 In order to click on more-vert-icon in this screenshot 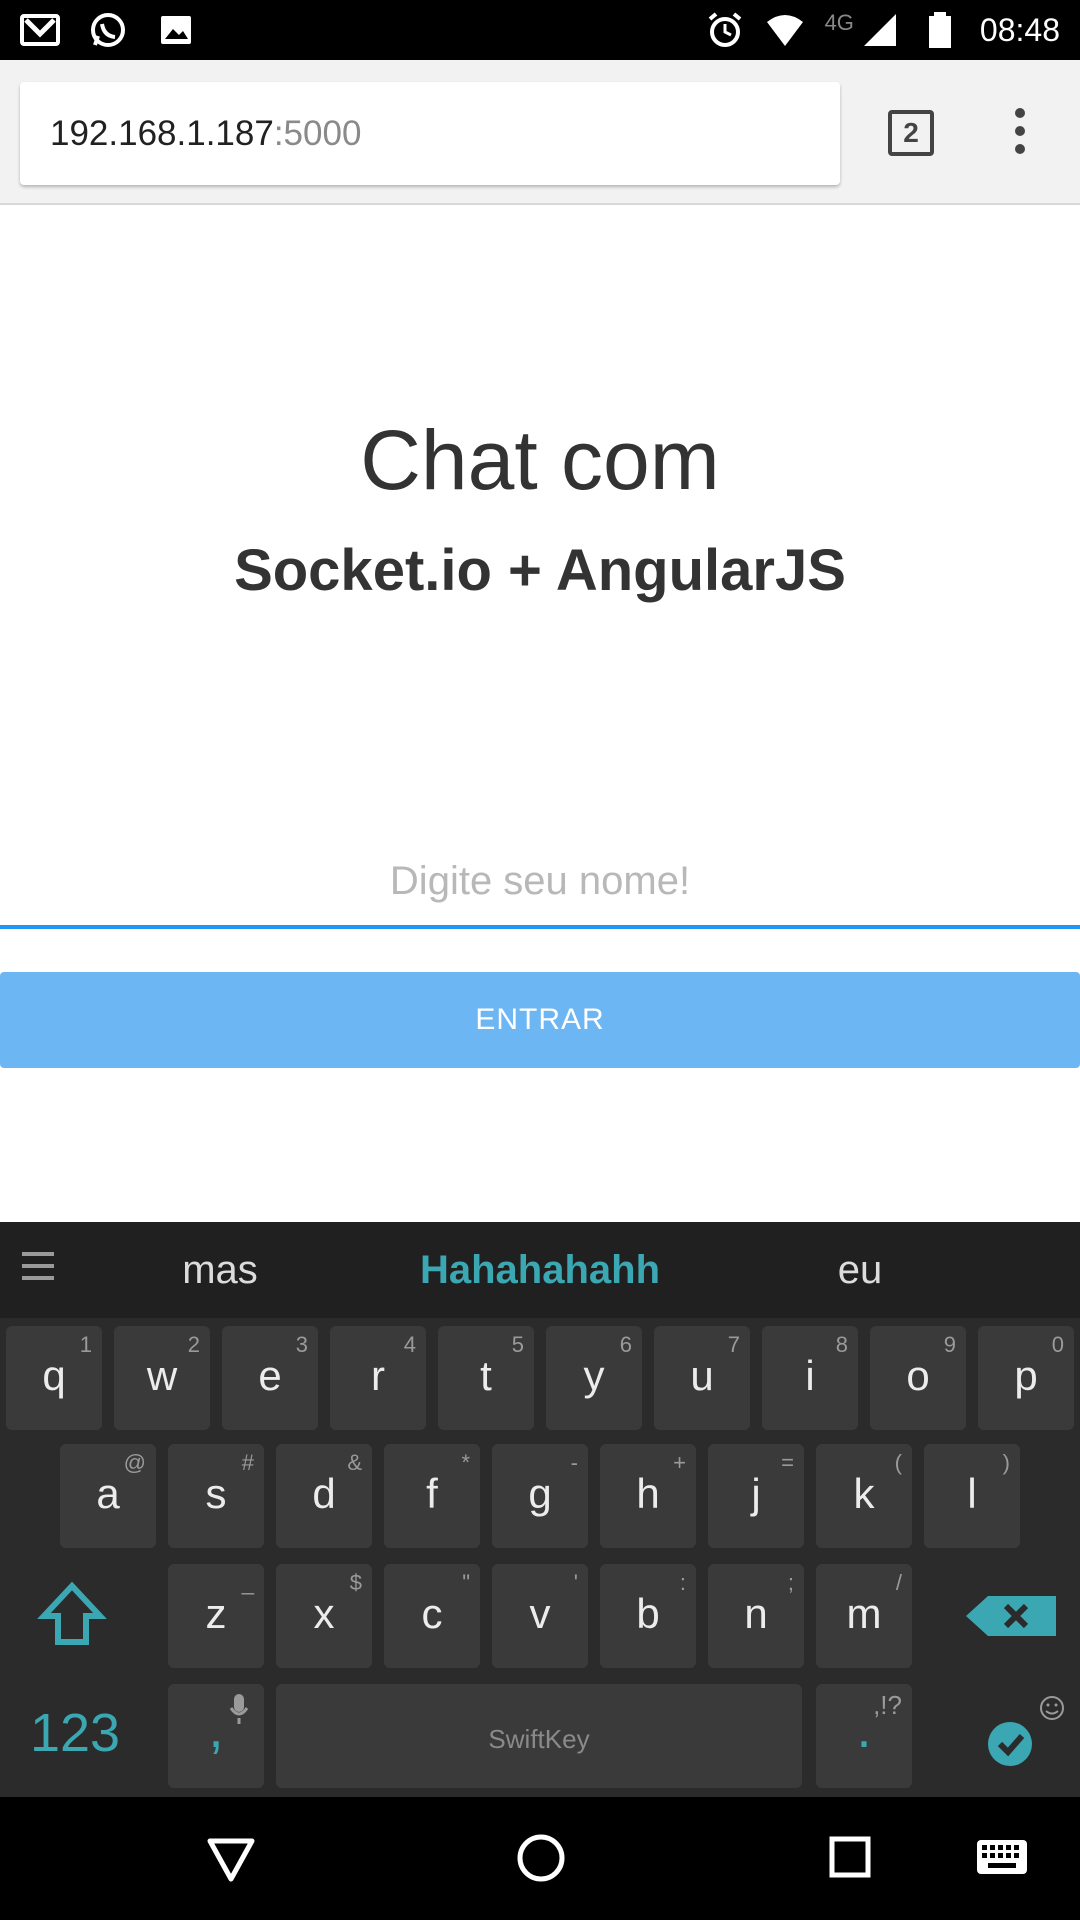, I will do `click(1020, 133)`.